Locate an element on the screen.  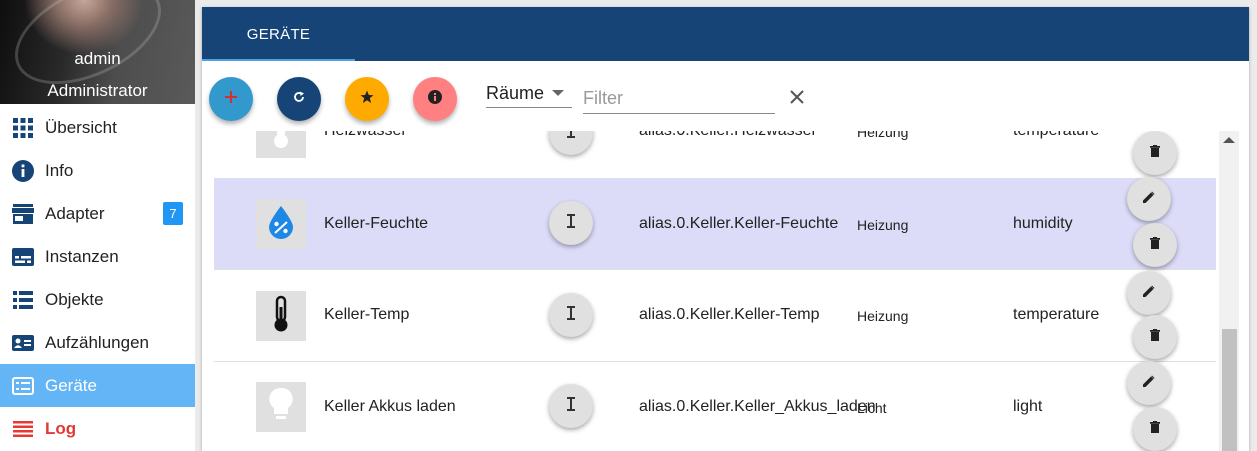
lightbulb-icon is located at coordinates (281, 407).